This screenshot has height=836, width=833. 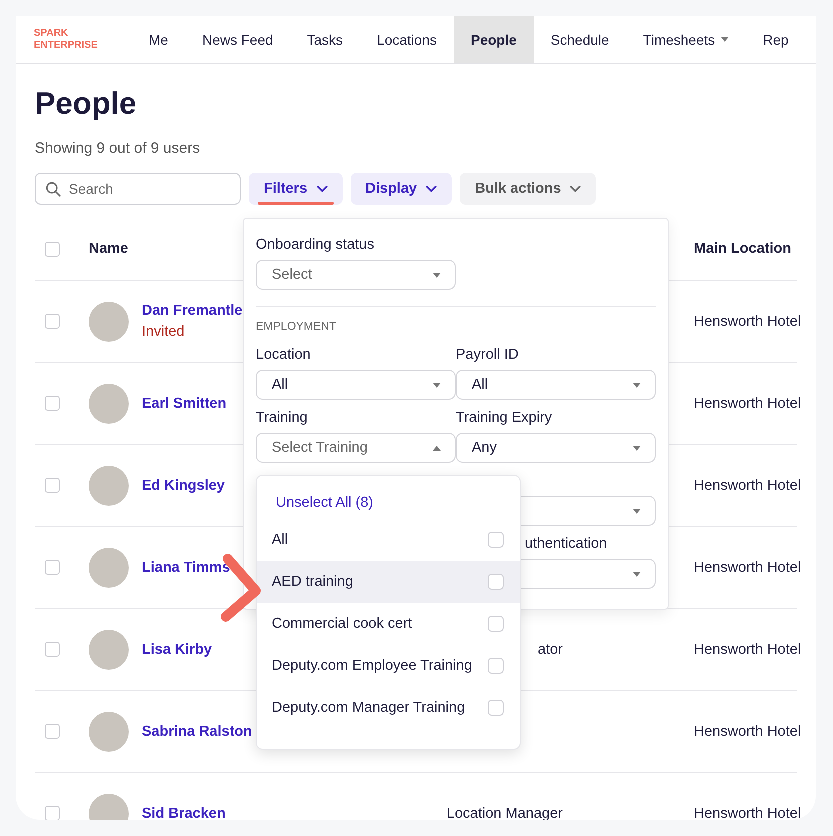 I want to click on unselect-all-link: Unselect All (8), so click(x=398, y=503).